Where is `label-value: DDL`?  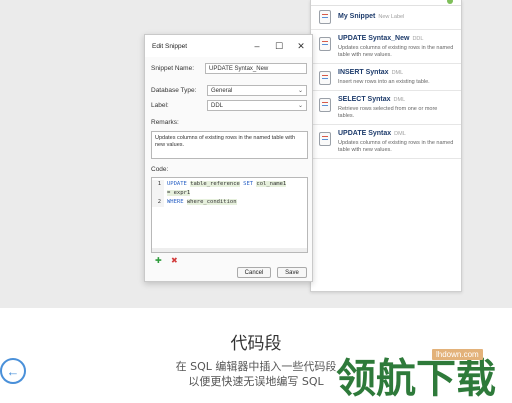 label-value: DDL is located at coordinates (217, 105).